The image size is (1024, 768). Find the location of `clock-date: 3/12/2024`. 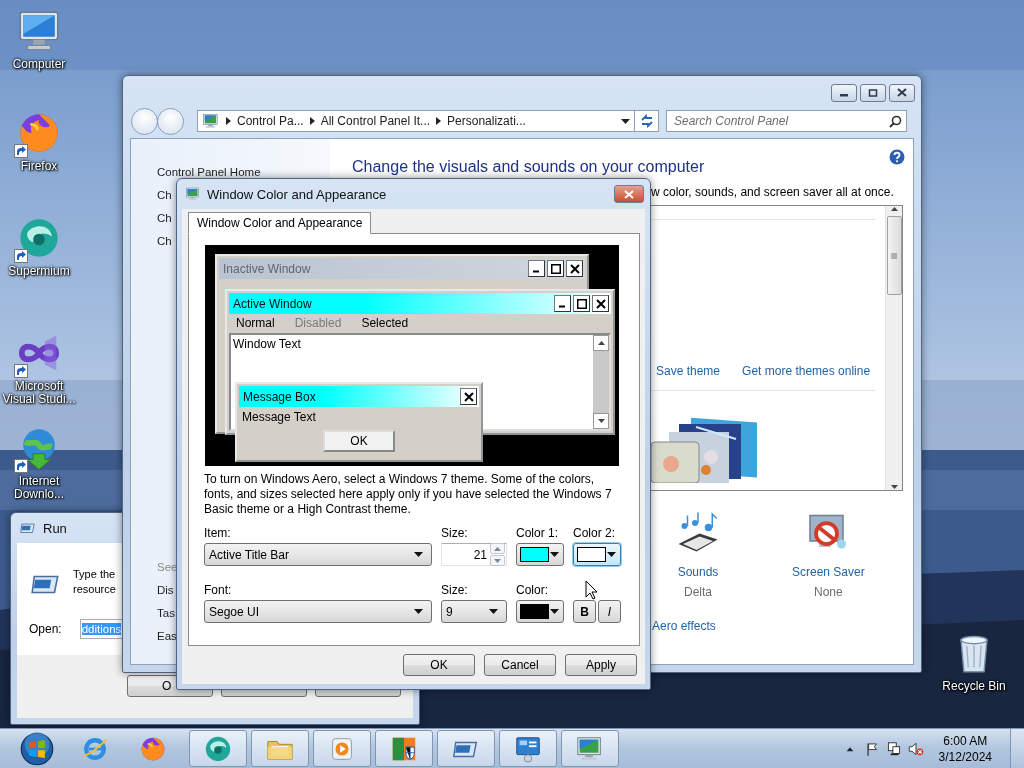

clock-date: 3/12/2024 is located at coordinates (965, 756).